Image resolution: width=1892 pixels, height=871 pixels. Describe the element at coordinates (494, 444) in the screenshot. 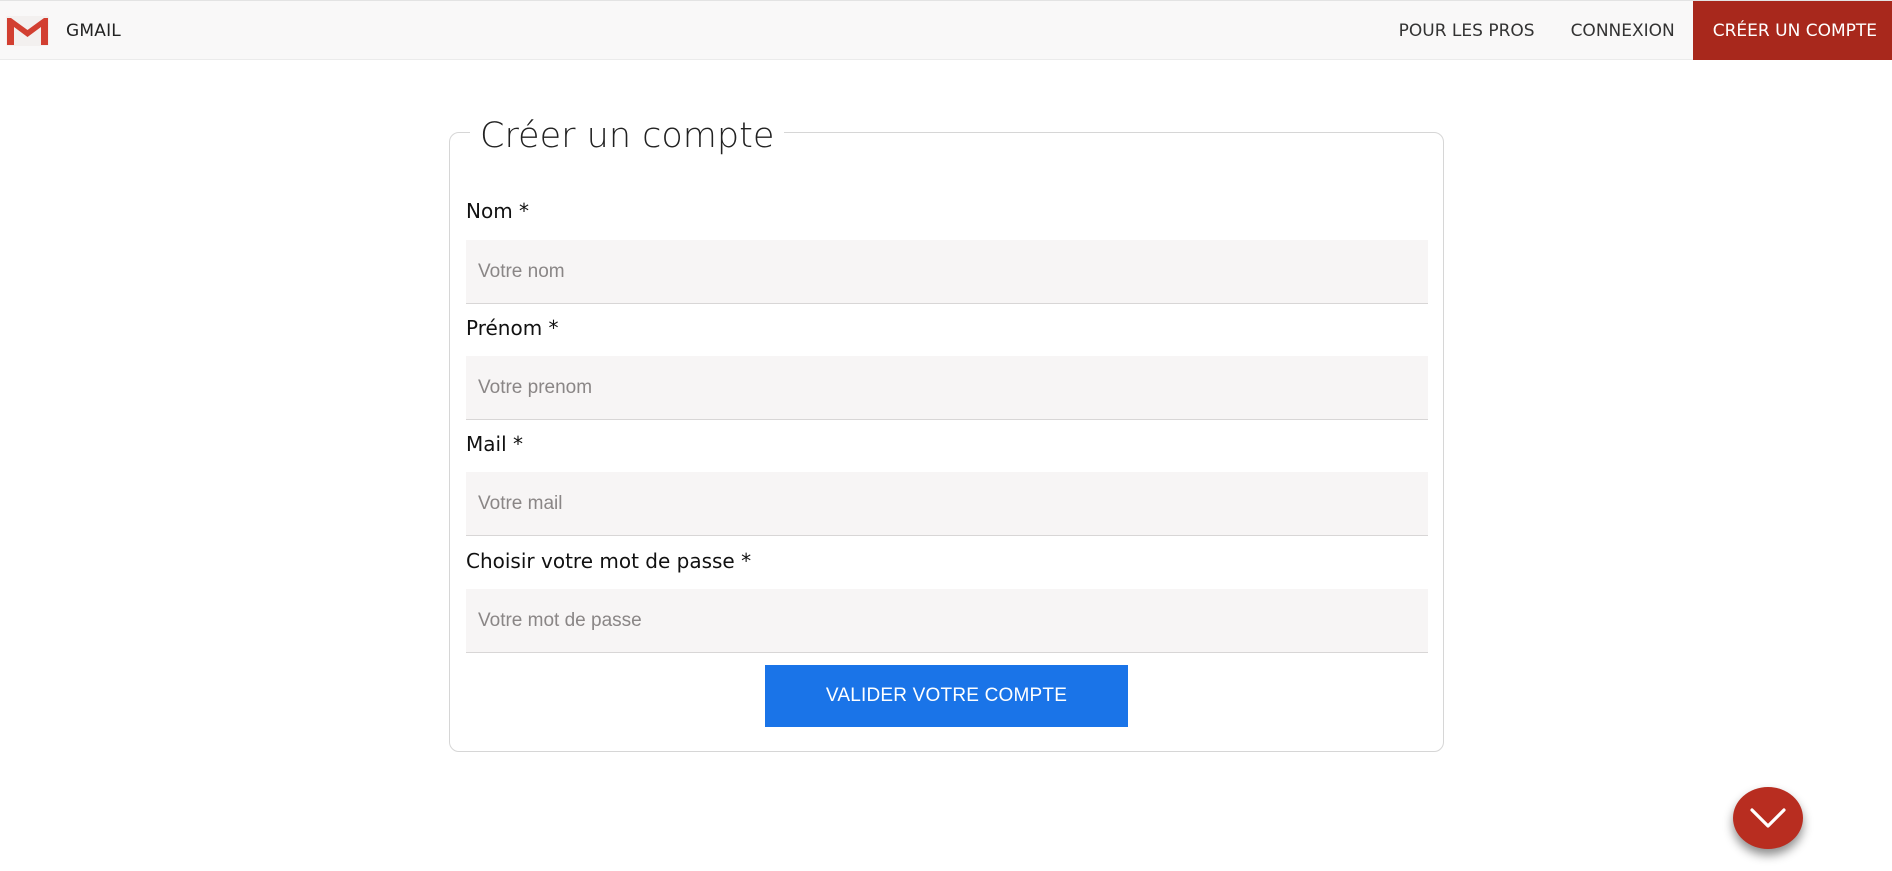

I see `email-label: Mail *` at that location.